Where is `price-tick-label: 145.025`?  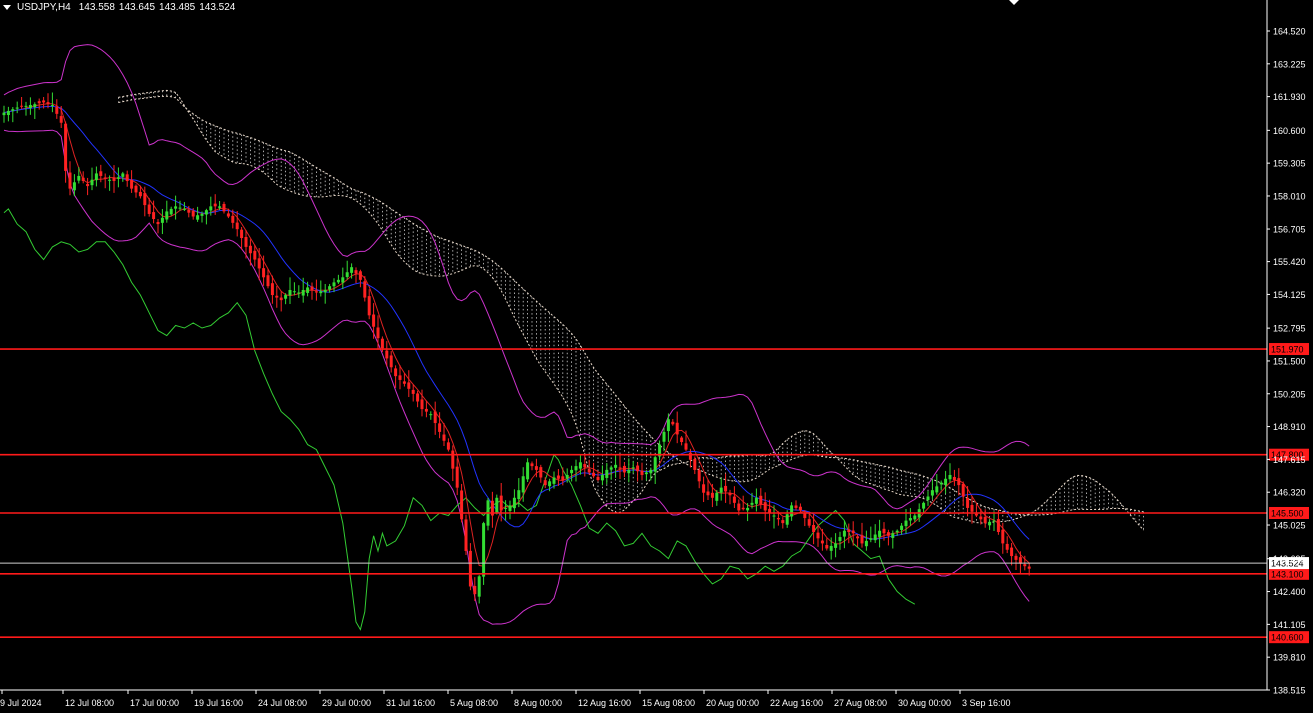
price-tick-label: 145.025 is located at coordinates (1289, 526).